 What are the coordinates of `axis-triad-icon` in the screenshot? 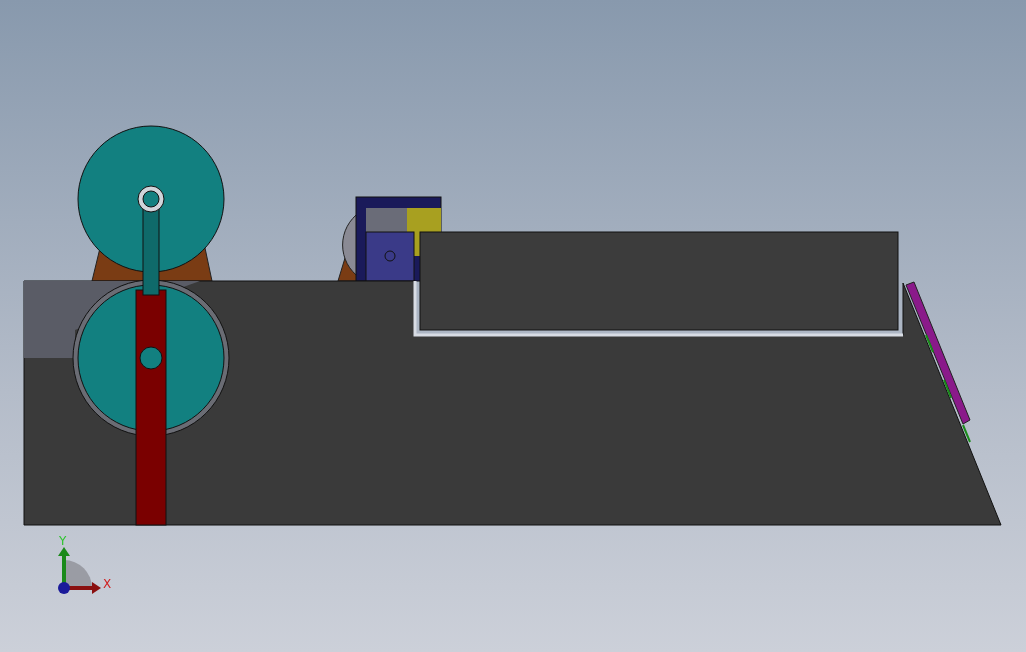 It's located at (79, 570).